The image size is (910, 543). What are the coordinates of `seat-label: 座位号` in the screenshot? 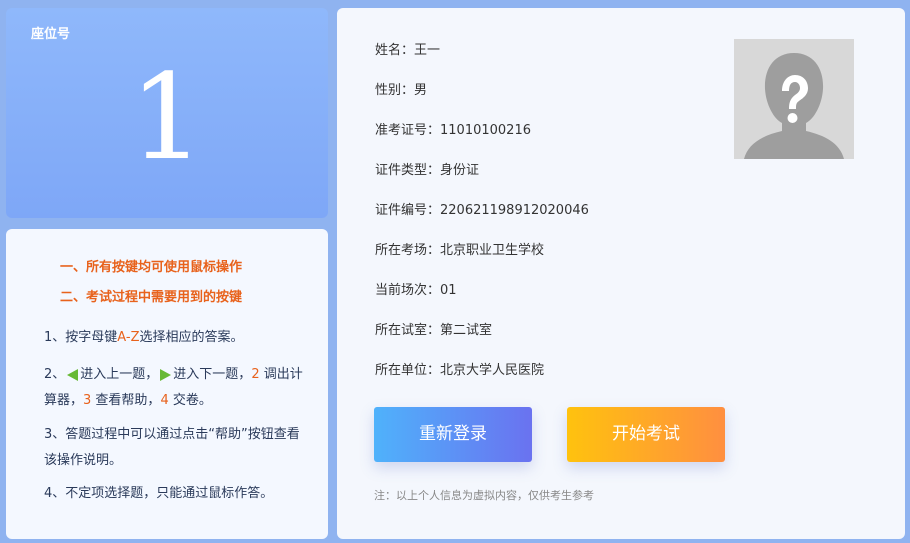 It's located at (51, 34).